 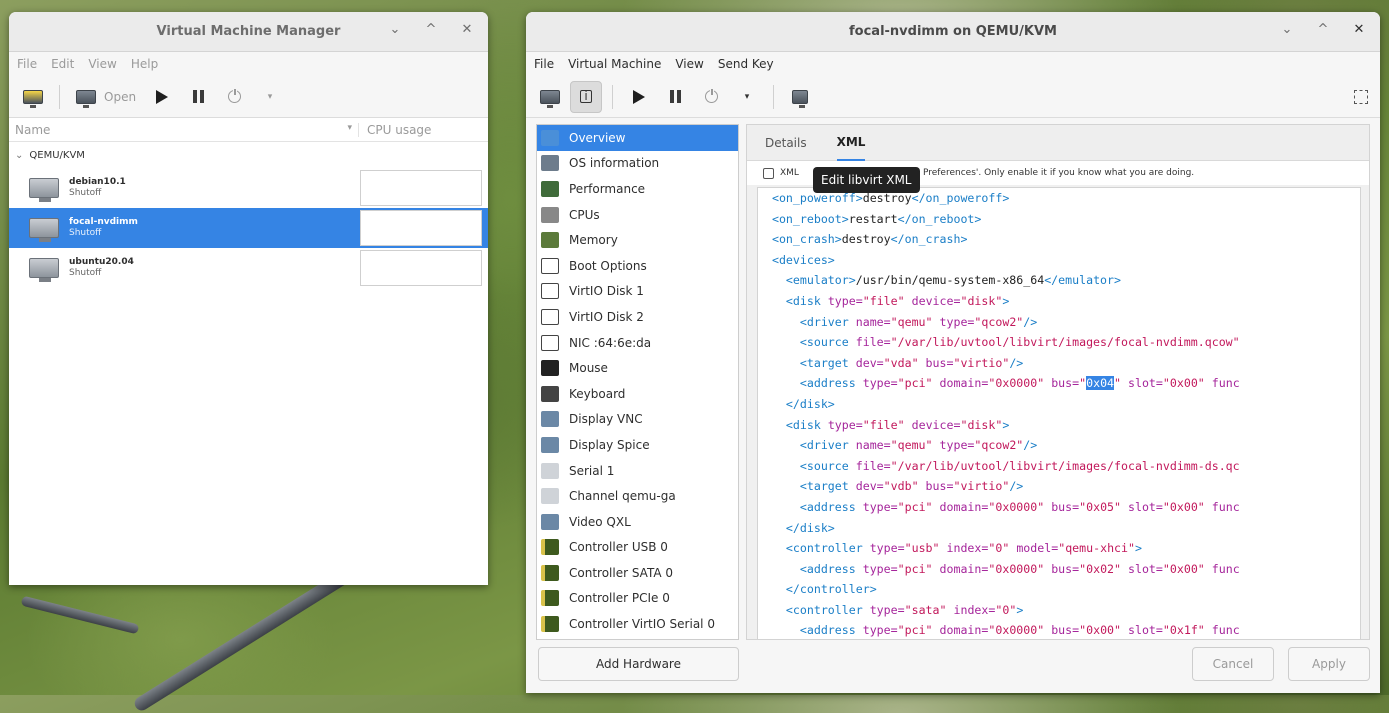 I want to click on xml-token: />, so click(x=1016, y=362).